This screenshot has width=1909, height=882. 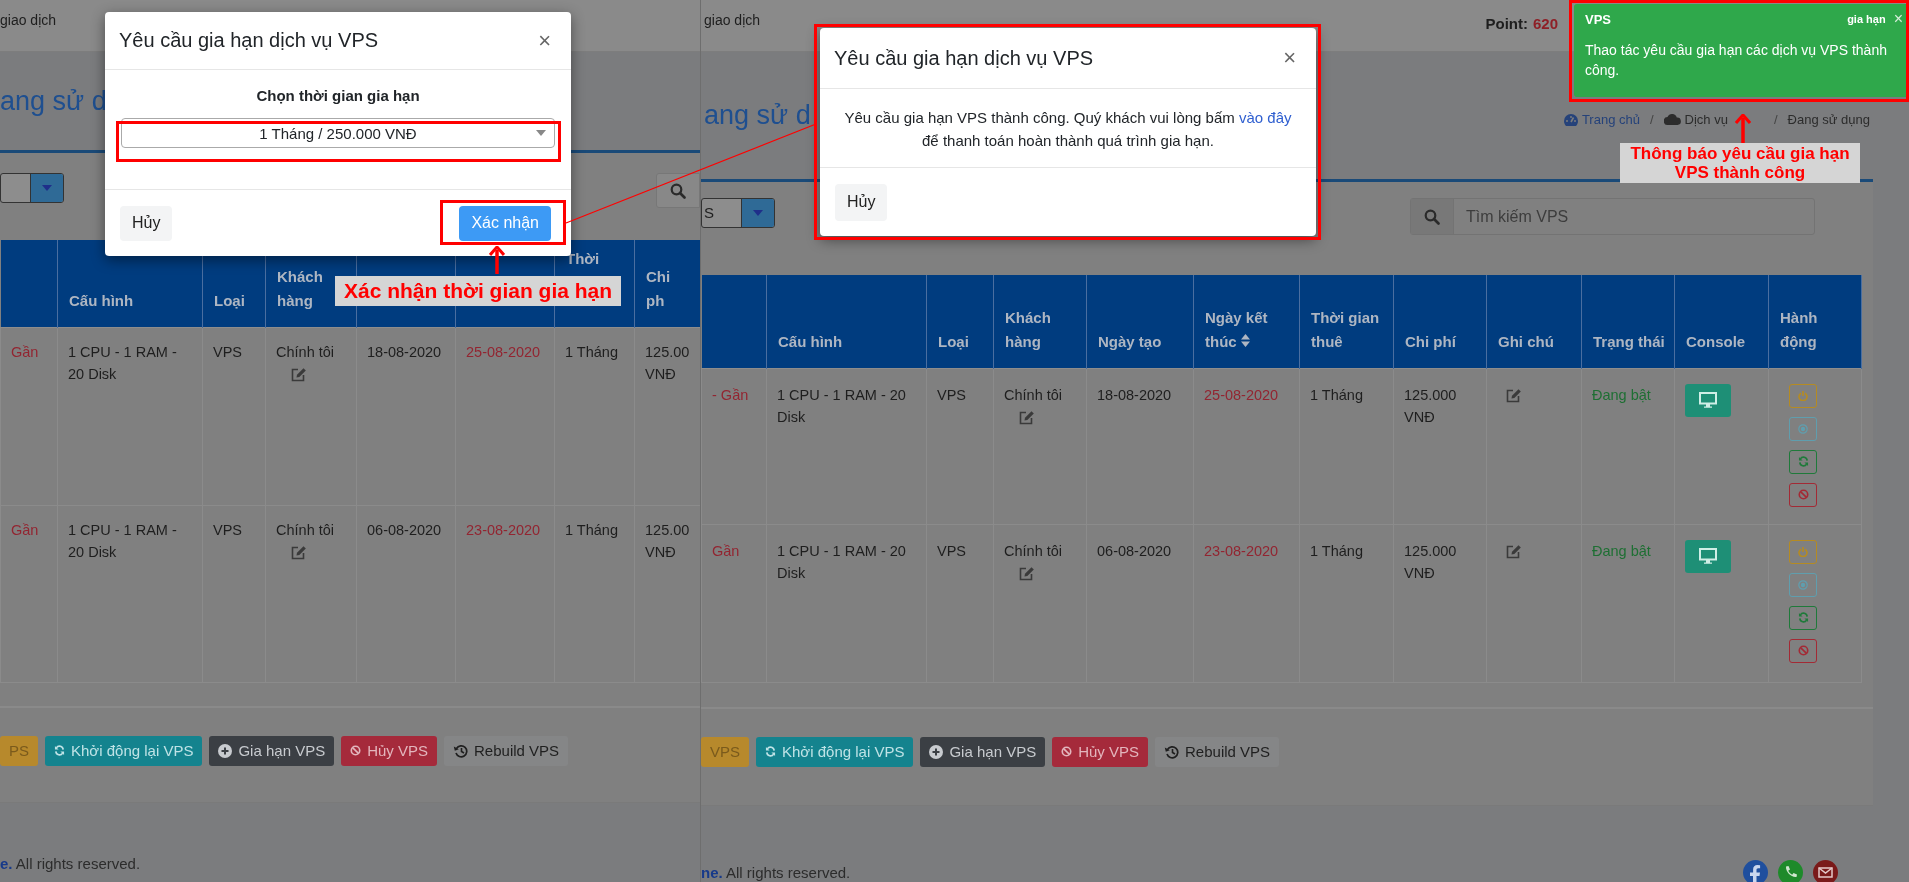 I want to click on mail-icon, so click(x=1825, y=870).